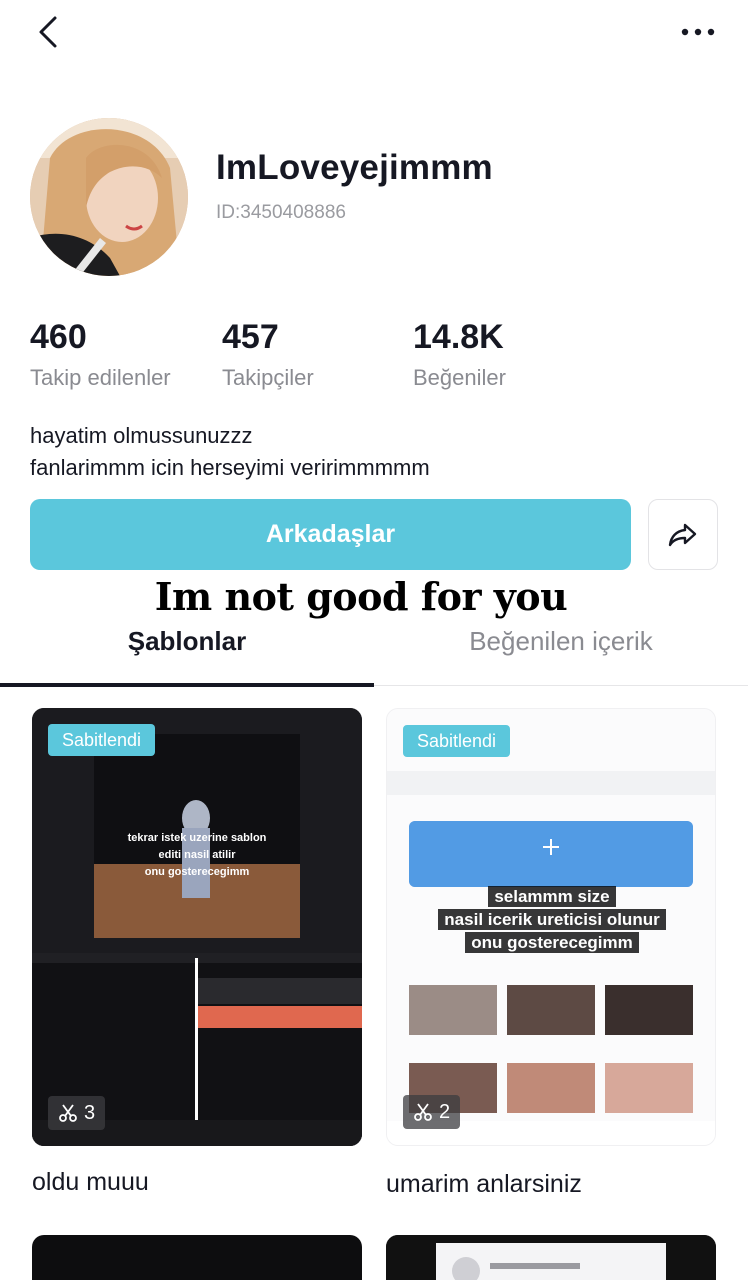  I want to click on likes-label: Beğeniler, so click(459, 377).